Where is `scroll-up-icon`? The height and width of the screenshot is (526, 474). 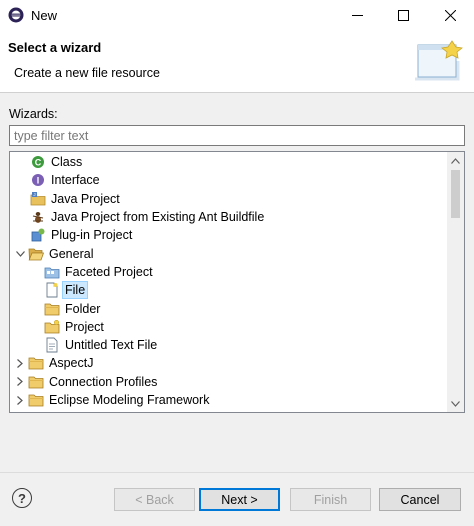
scroll-up-icon is located at coordinates (455, 160).